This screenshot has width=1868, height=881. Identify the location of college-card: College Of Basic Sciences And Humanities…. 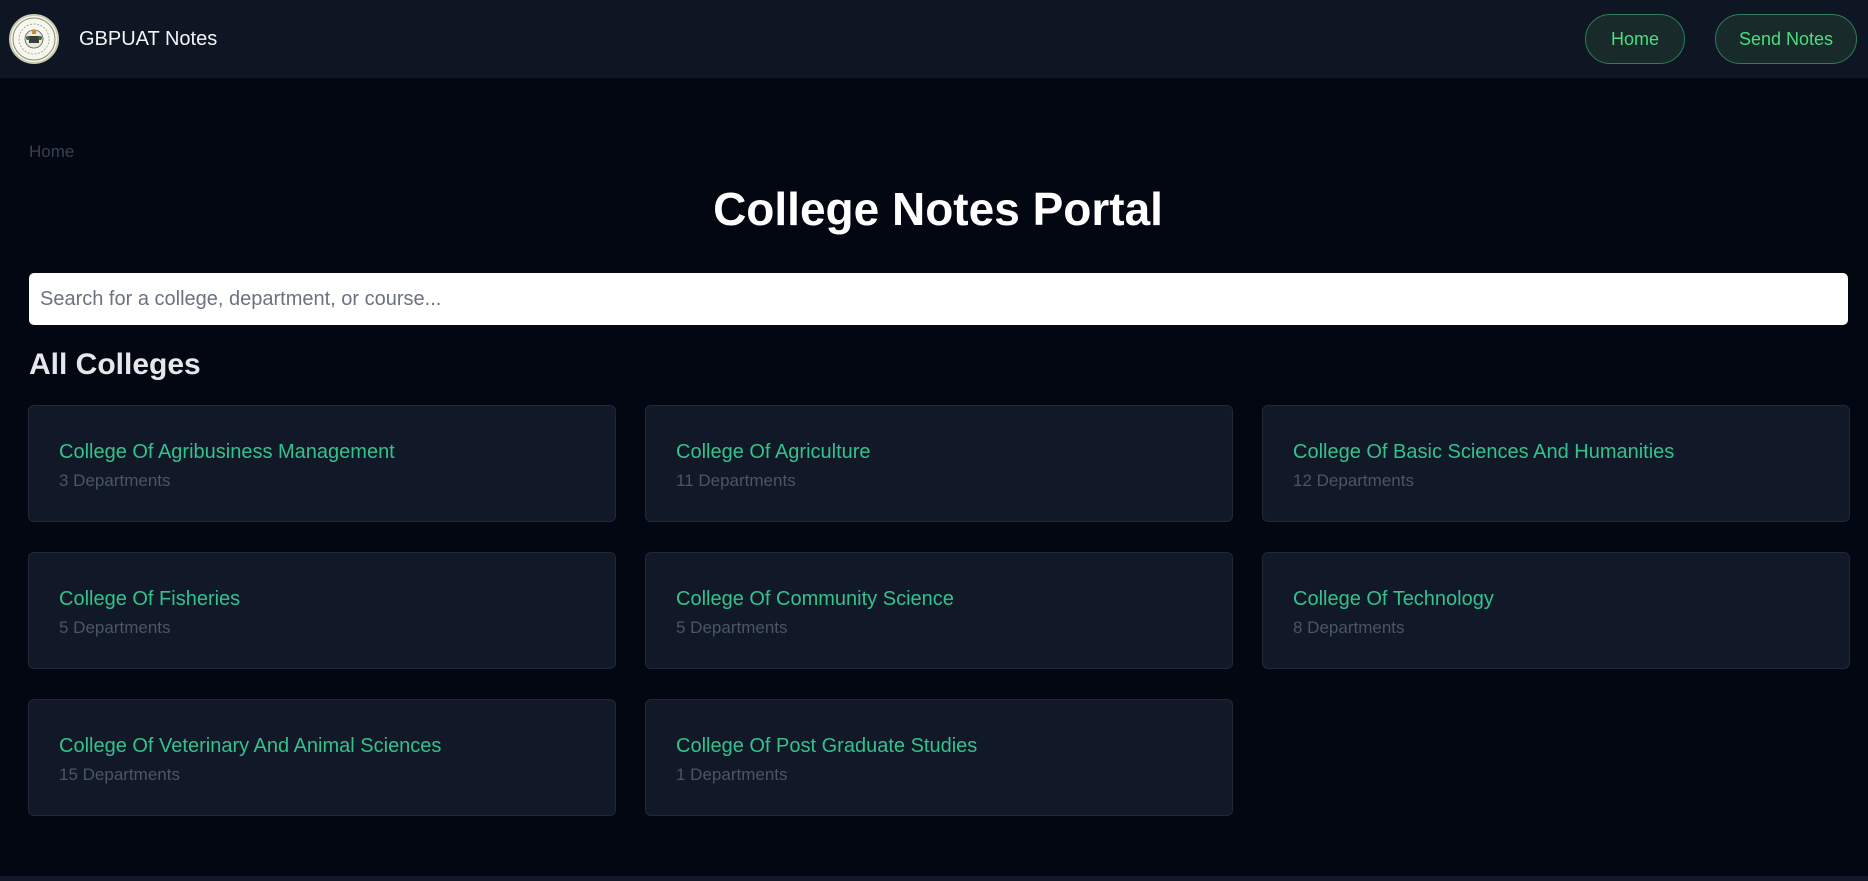
(1556, 463).